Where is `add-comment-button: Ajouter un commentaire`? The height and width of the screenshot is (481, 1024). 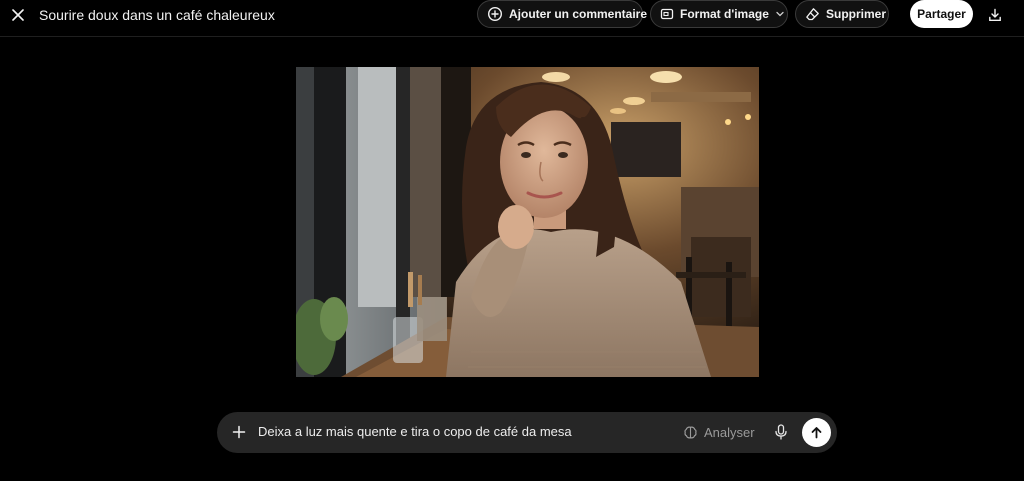 add-comment-button: Ajouter un commentaire is located at coordinates (562, 14).